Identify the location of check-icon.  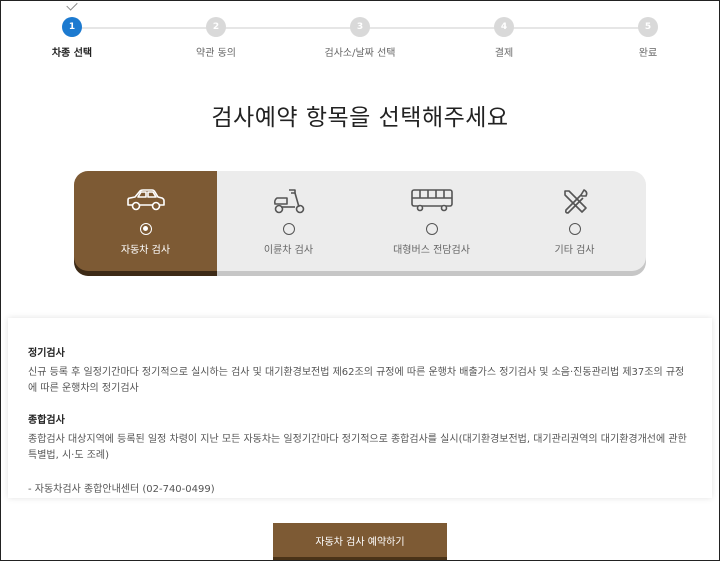
(72, 5).